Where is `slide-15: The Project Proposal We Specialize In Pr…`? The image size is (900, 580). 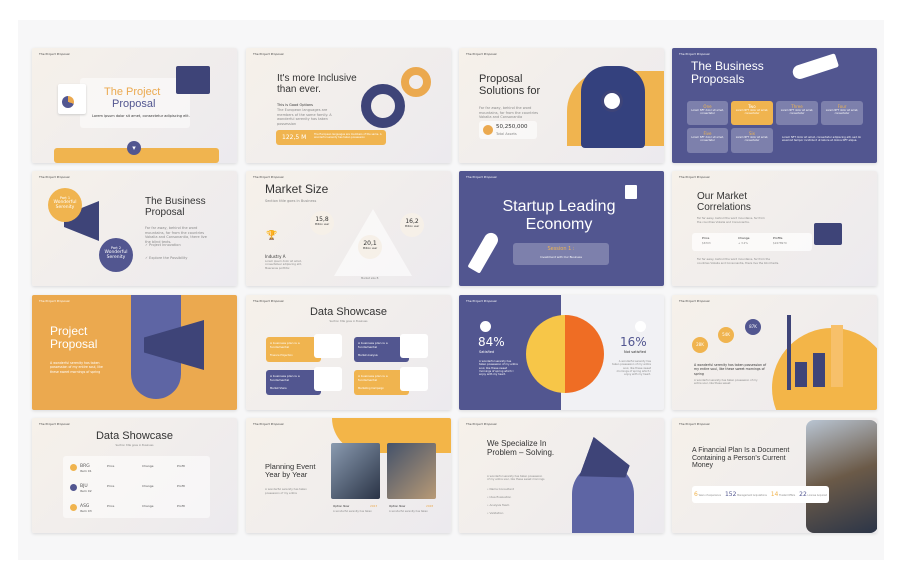
slide-15: The Project Proposal We Specialize In Pr… is located at coordinates (561, 475).